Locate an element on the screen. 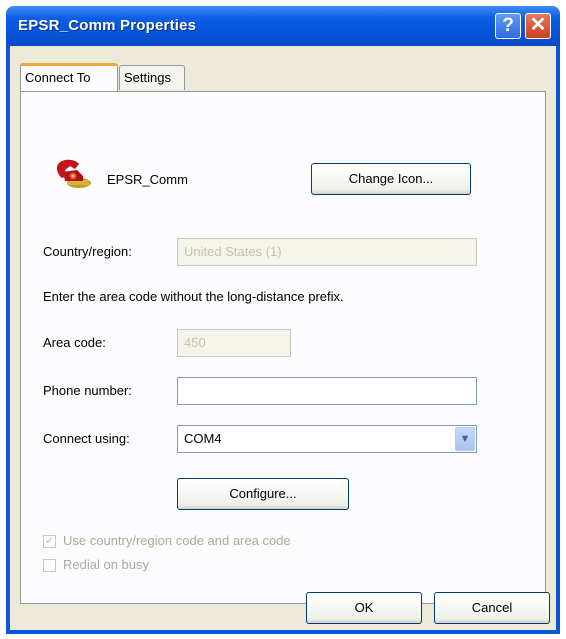  tab-settings: Settings is located at coordinates (152, 77).